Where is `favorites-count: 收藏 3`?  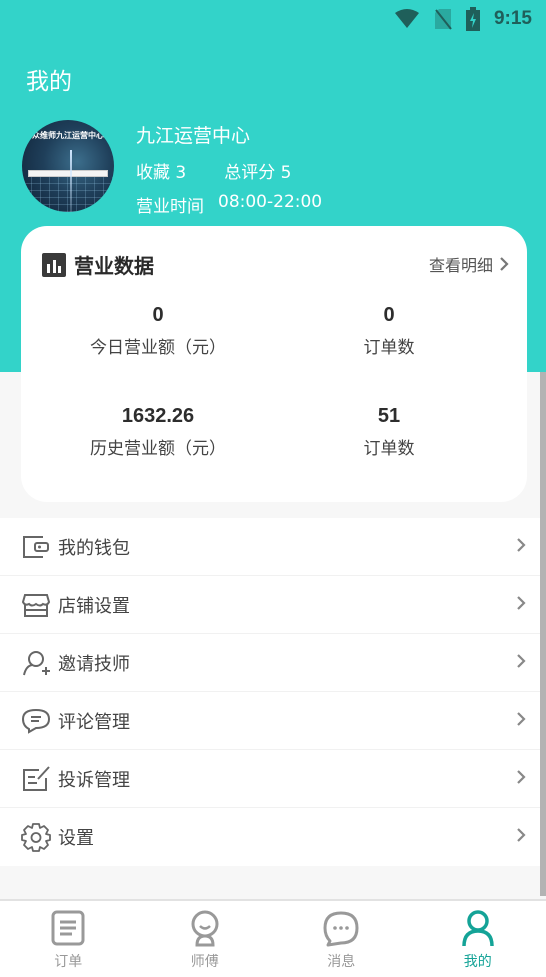 favorites-count: 收藏 3 is located at coordinates (161, 173).